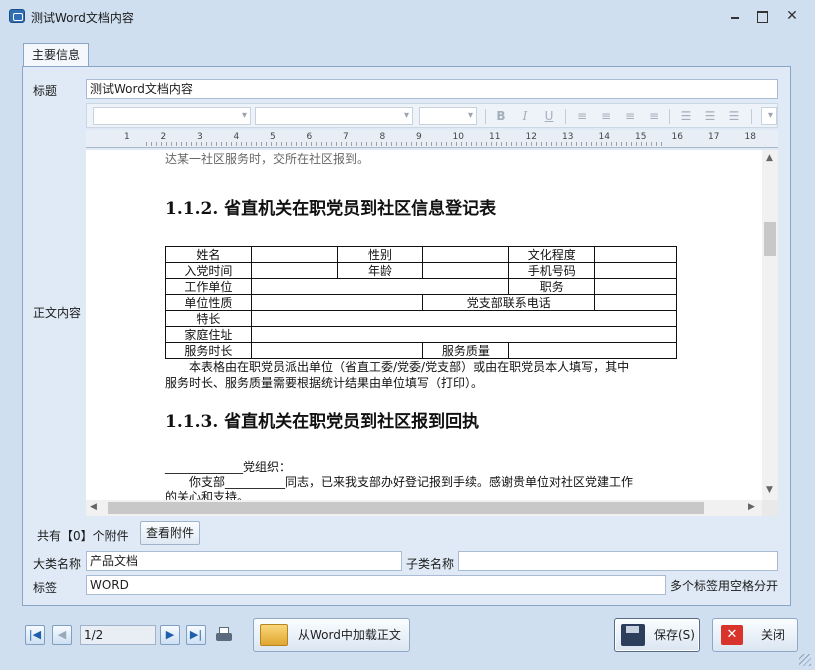  Describe the element at coordinates (769, 158) in the screenshot. I see `scroll-up-icon: ▲` at that location.